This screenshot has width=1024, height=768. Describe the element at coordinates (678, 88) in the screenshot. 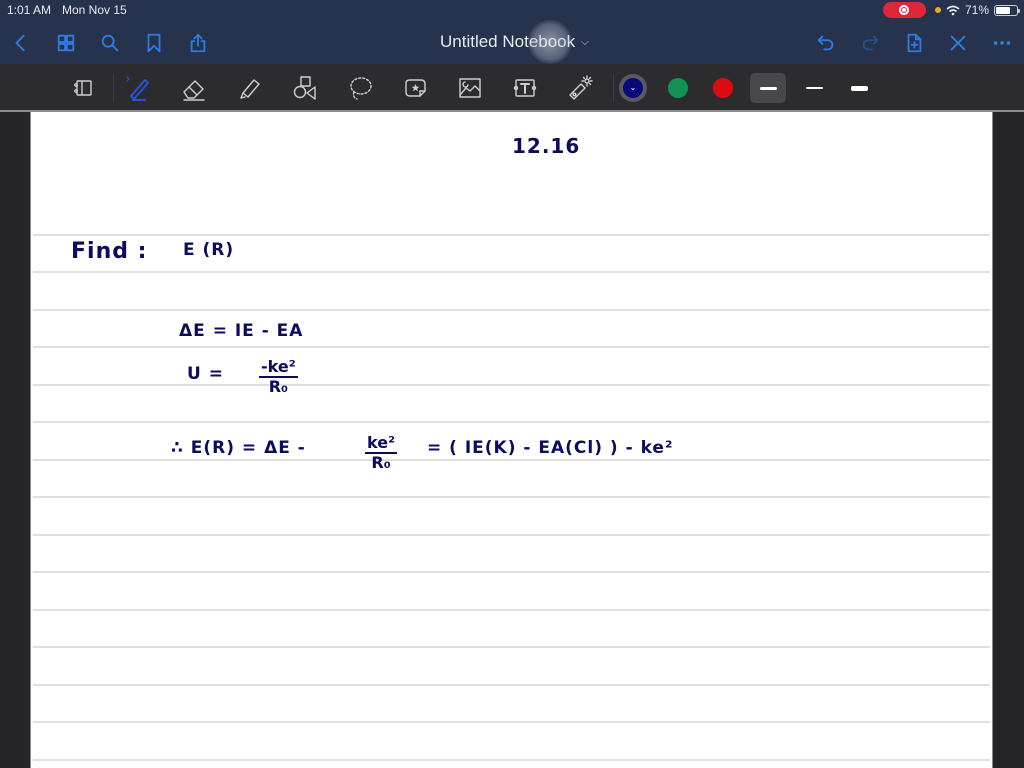

I see `color-swatch-green` at that location.